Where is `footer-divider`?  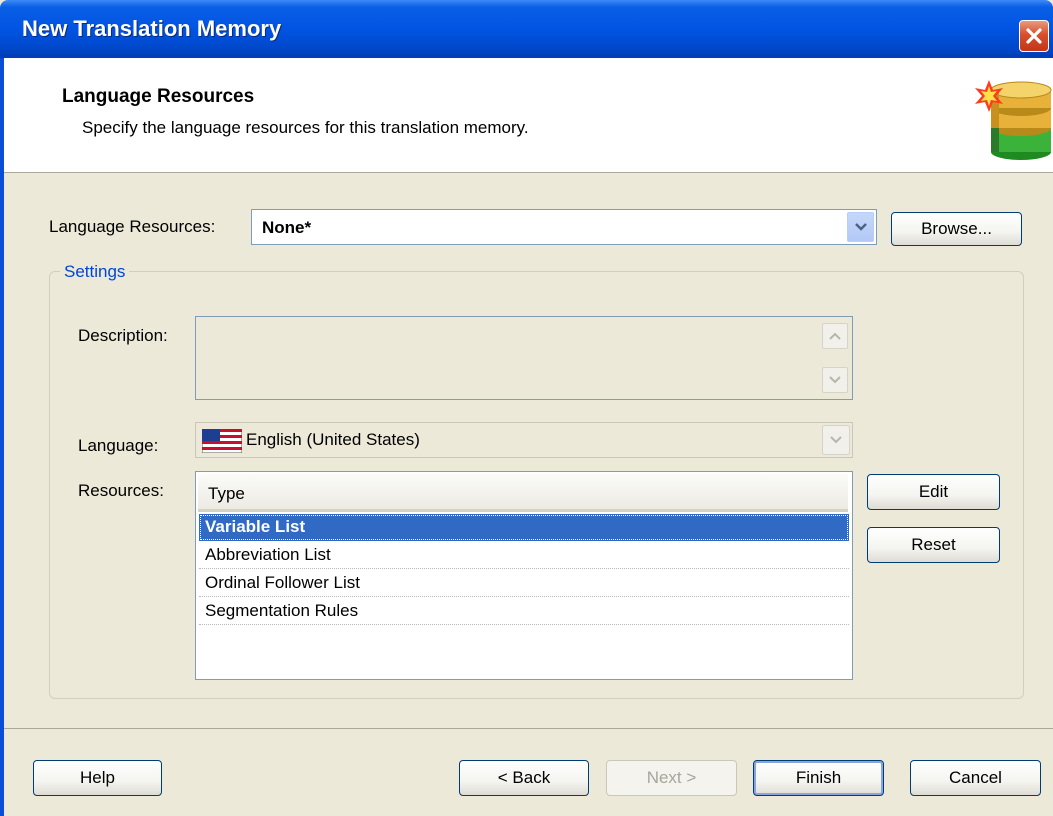 footer-divider is located at coordinates (528, 728).